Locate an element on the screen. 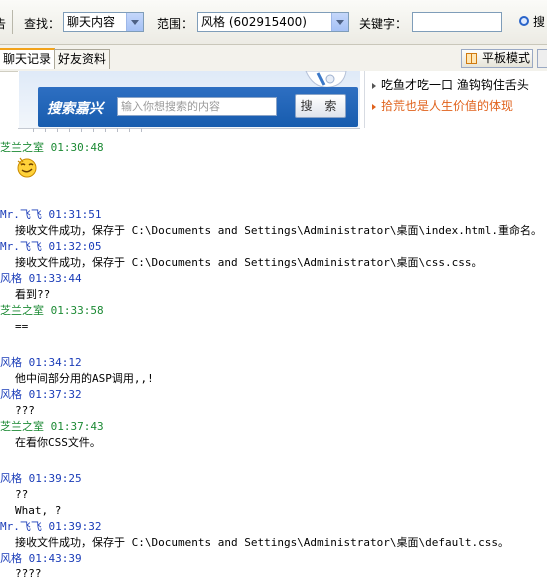 The image size is (547, 581). message-text: ??? is located at coordinates (25, 410).